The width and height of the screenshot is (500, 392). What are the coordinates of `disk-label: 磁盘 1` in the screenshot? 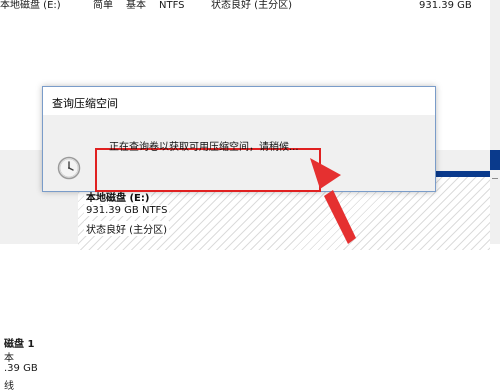 It's located at (19, 344).